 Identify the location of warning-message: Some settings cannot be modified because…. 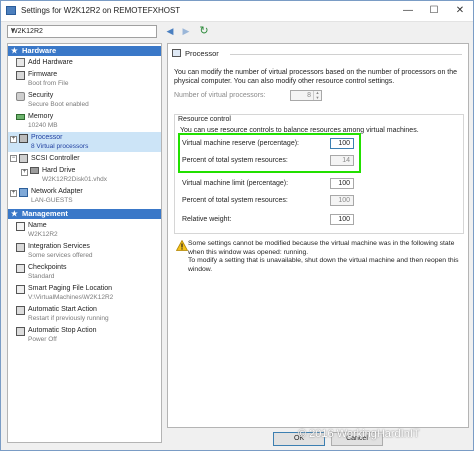
(324, 257).